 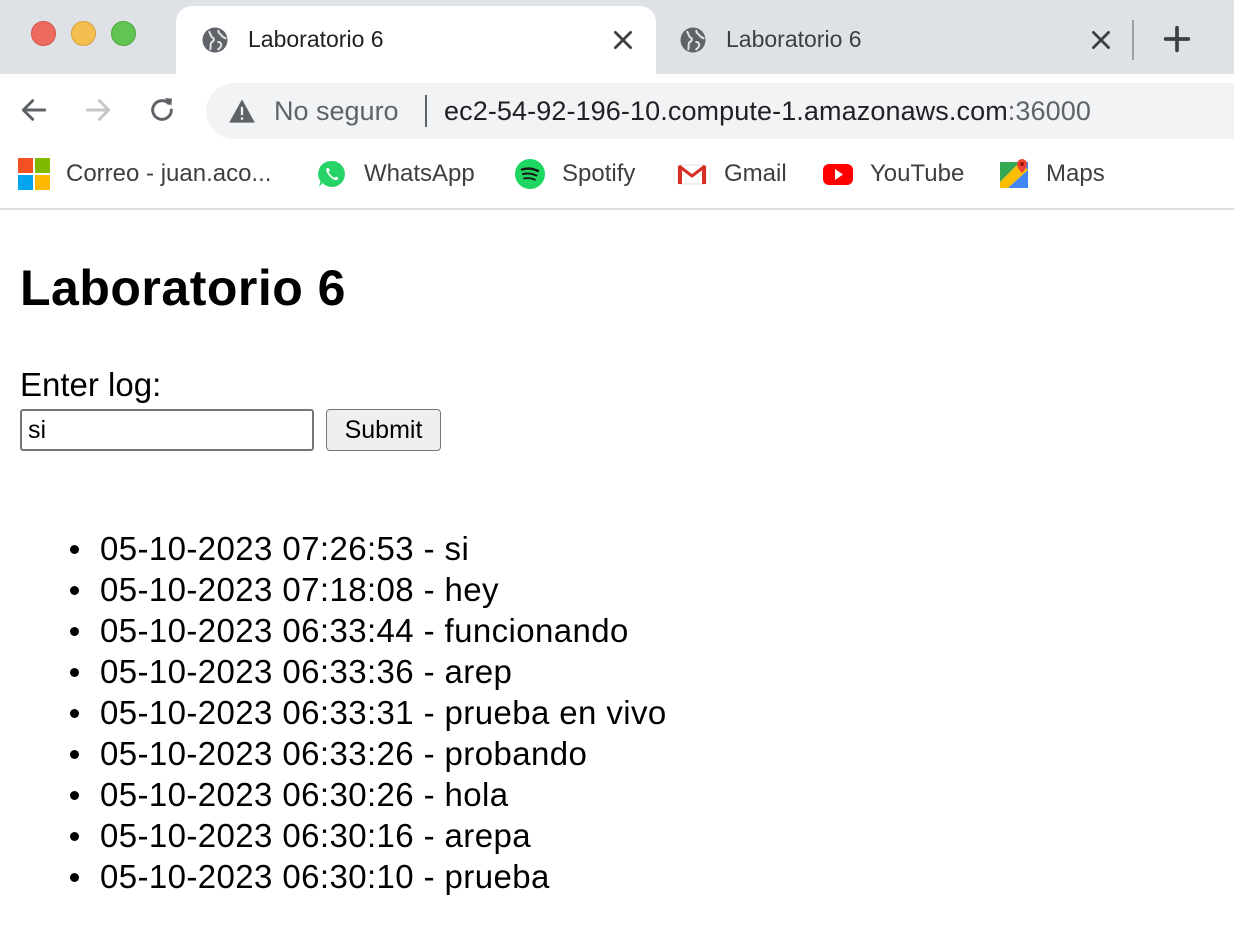 I want to click on submit-button: Submit, so click(x=383, y=430).